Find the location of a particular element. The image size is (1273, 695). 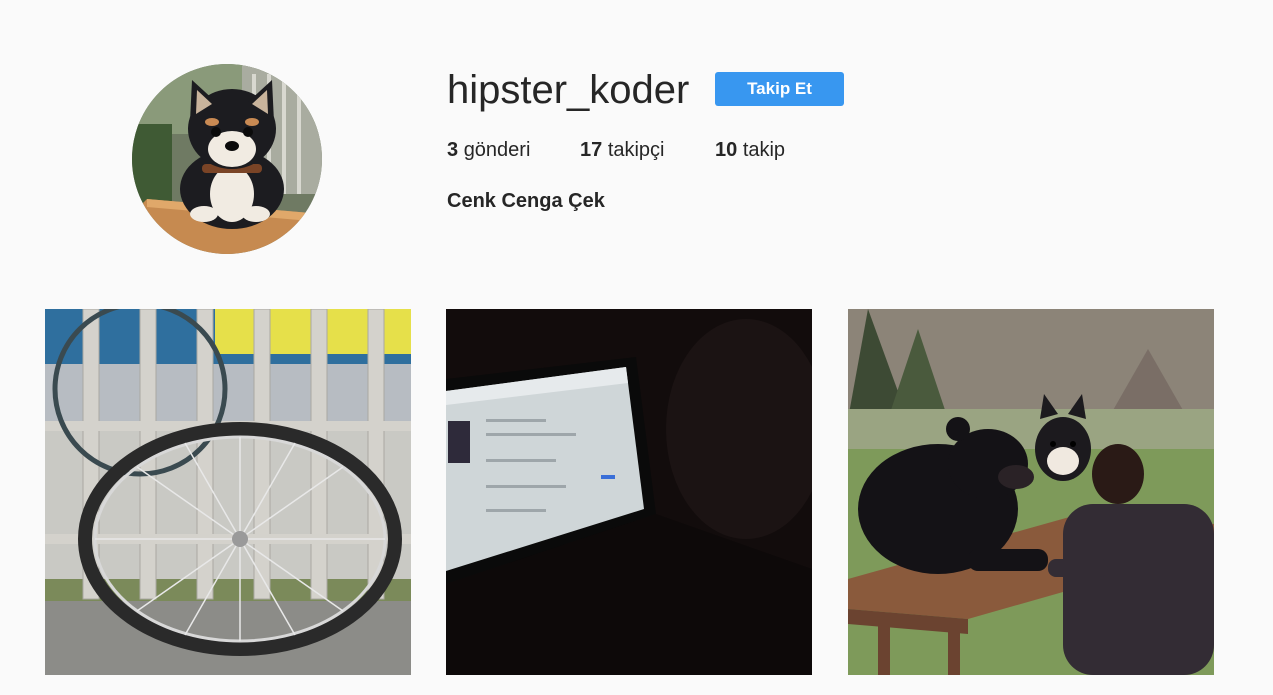

posts-label: gönderi is located at coordinates (497, 150).